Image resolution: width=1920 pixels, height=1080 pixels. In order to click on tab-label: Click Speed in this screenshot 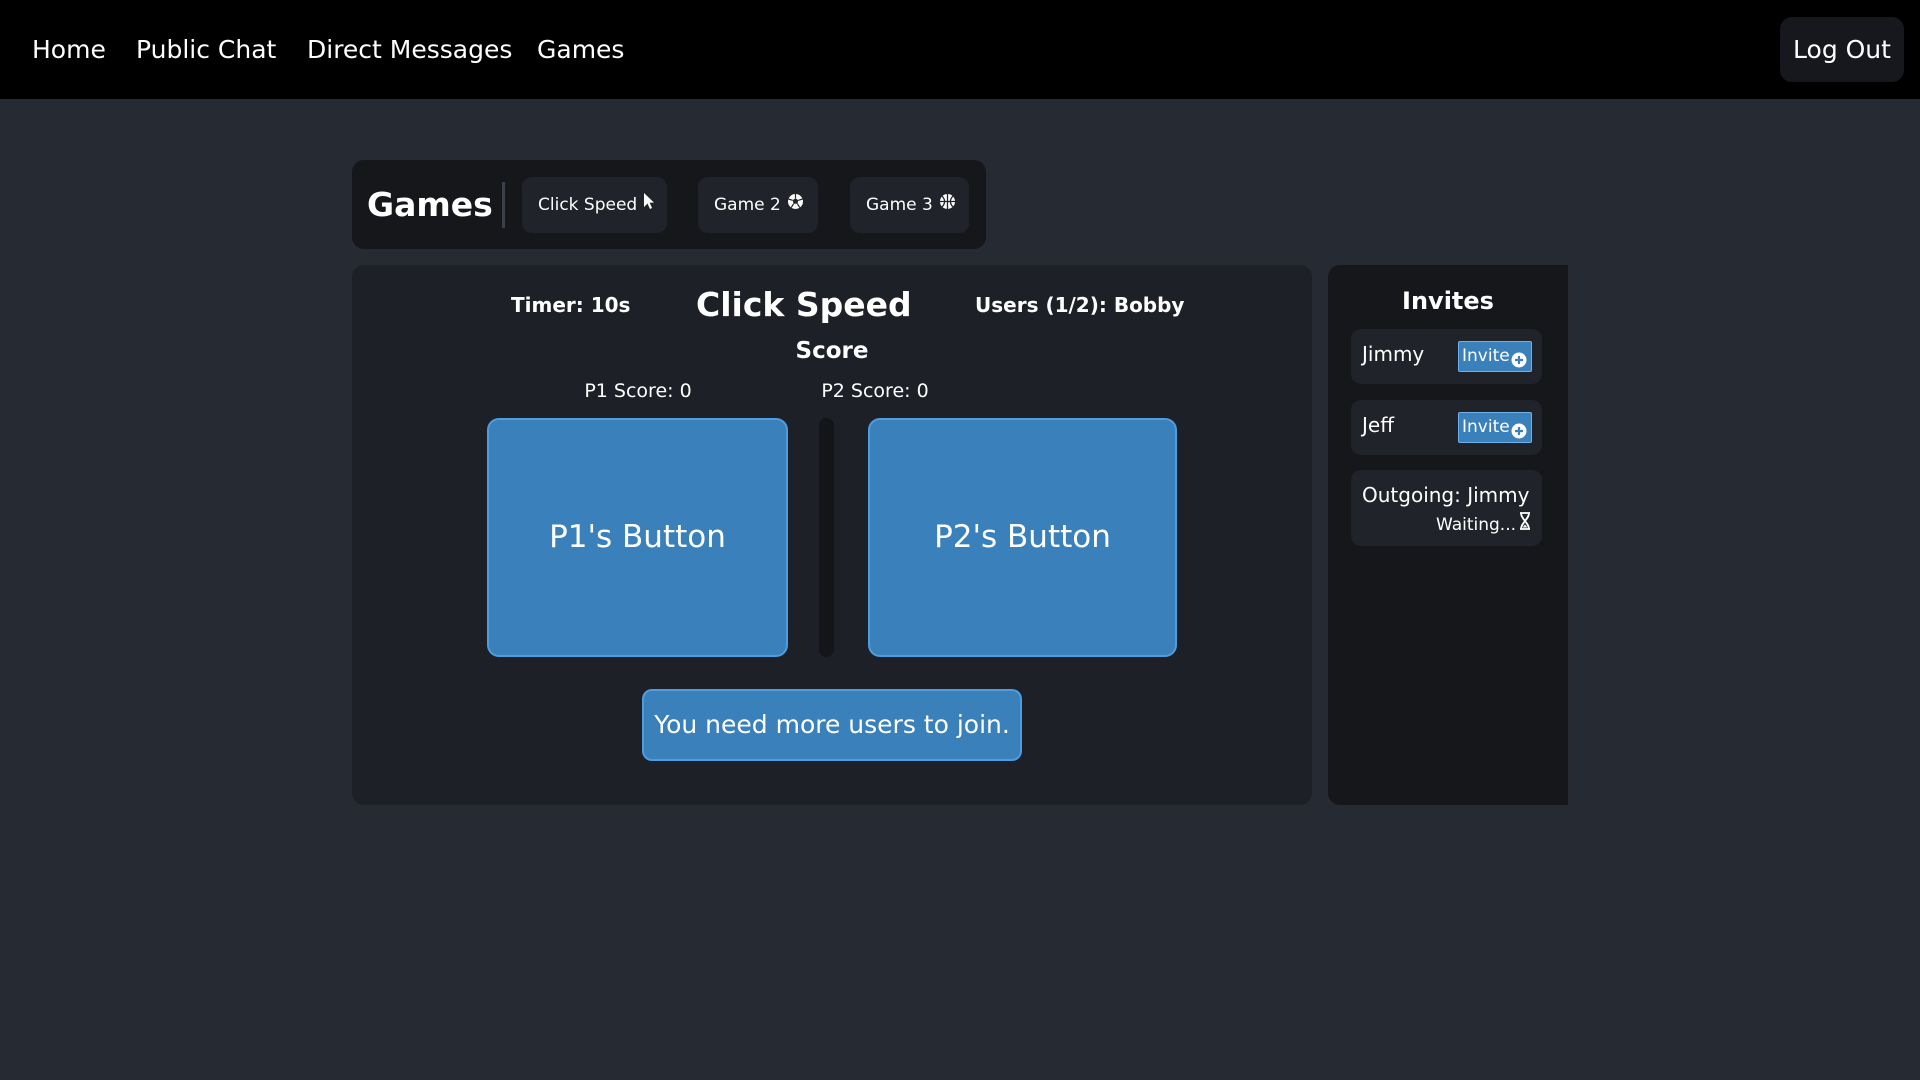, I will do `click(588, 205)`.